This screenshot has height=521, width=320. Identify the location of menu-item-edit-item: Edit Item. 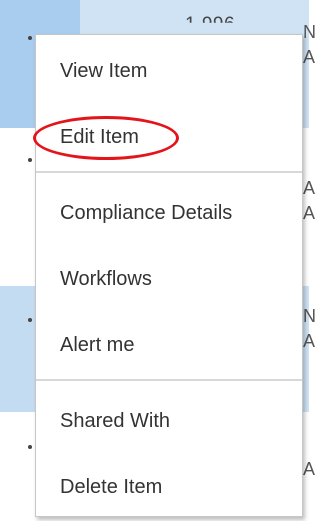
(169, 137).